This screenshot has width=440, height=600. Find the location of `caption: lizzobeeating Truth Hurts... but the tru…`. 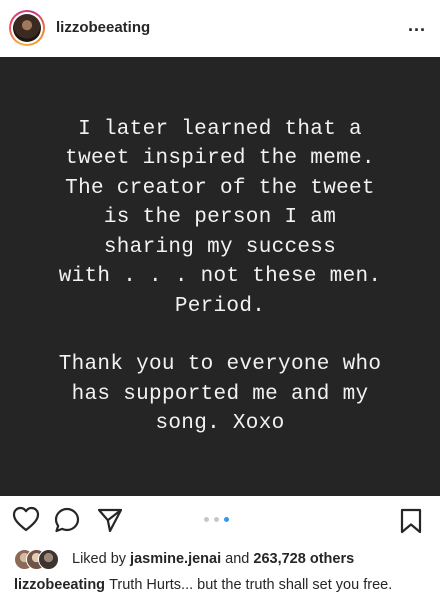

caption: lizzobeeating Truth Hurts... but the tru… is located at coordinates (203, 585).